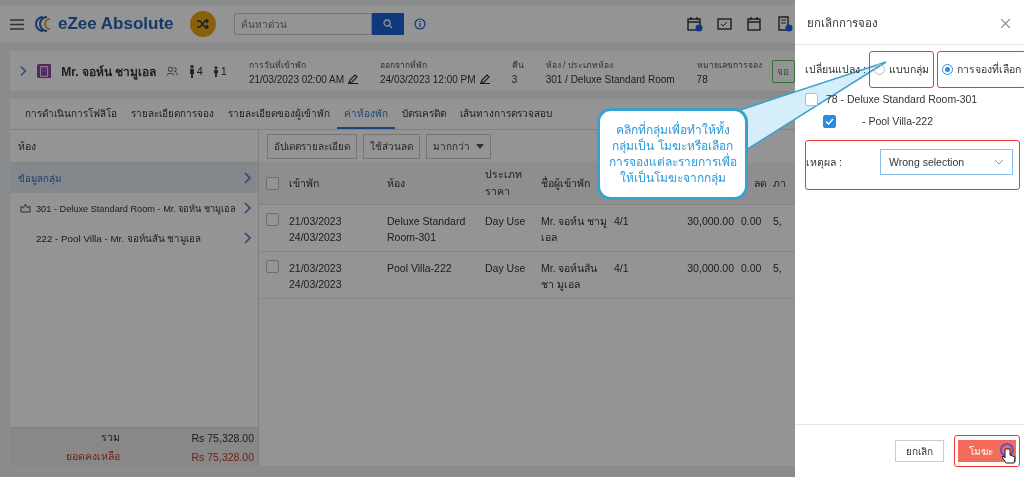 This screenshot has height=477, width=1024. What do you see at coordinates (71, 114) in the screenshot?
I see `tab: การดำเนินการโฟลิโอ` at bounding box center [71, 114].